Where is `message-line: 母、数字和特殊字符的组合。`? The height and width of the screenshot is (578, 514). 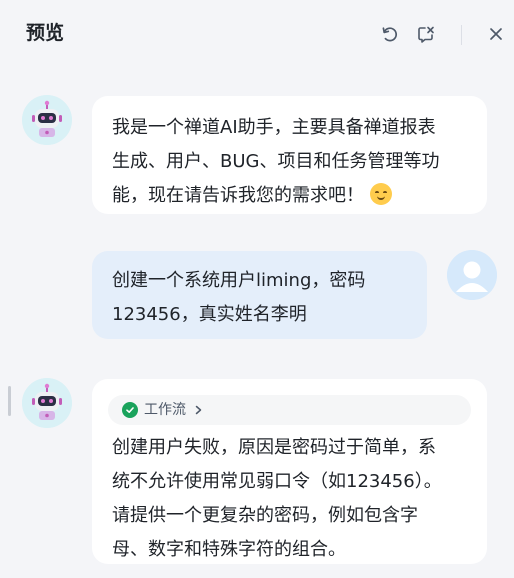 message-line: 母、数字和特殊字符的组合。 is located at coordinates (229, 549).